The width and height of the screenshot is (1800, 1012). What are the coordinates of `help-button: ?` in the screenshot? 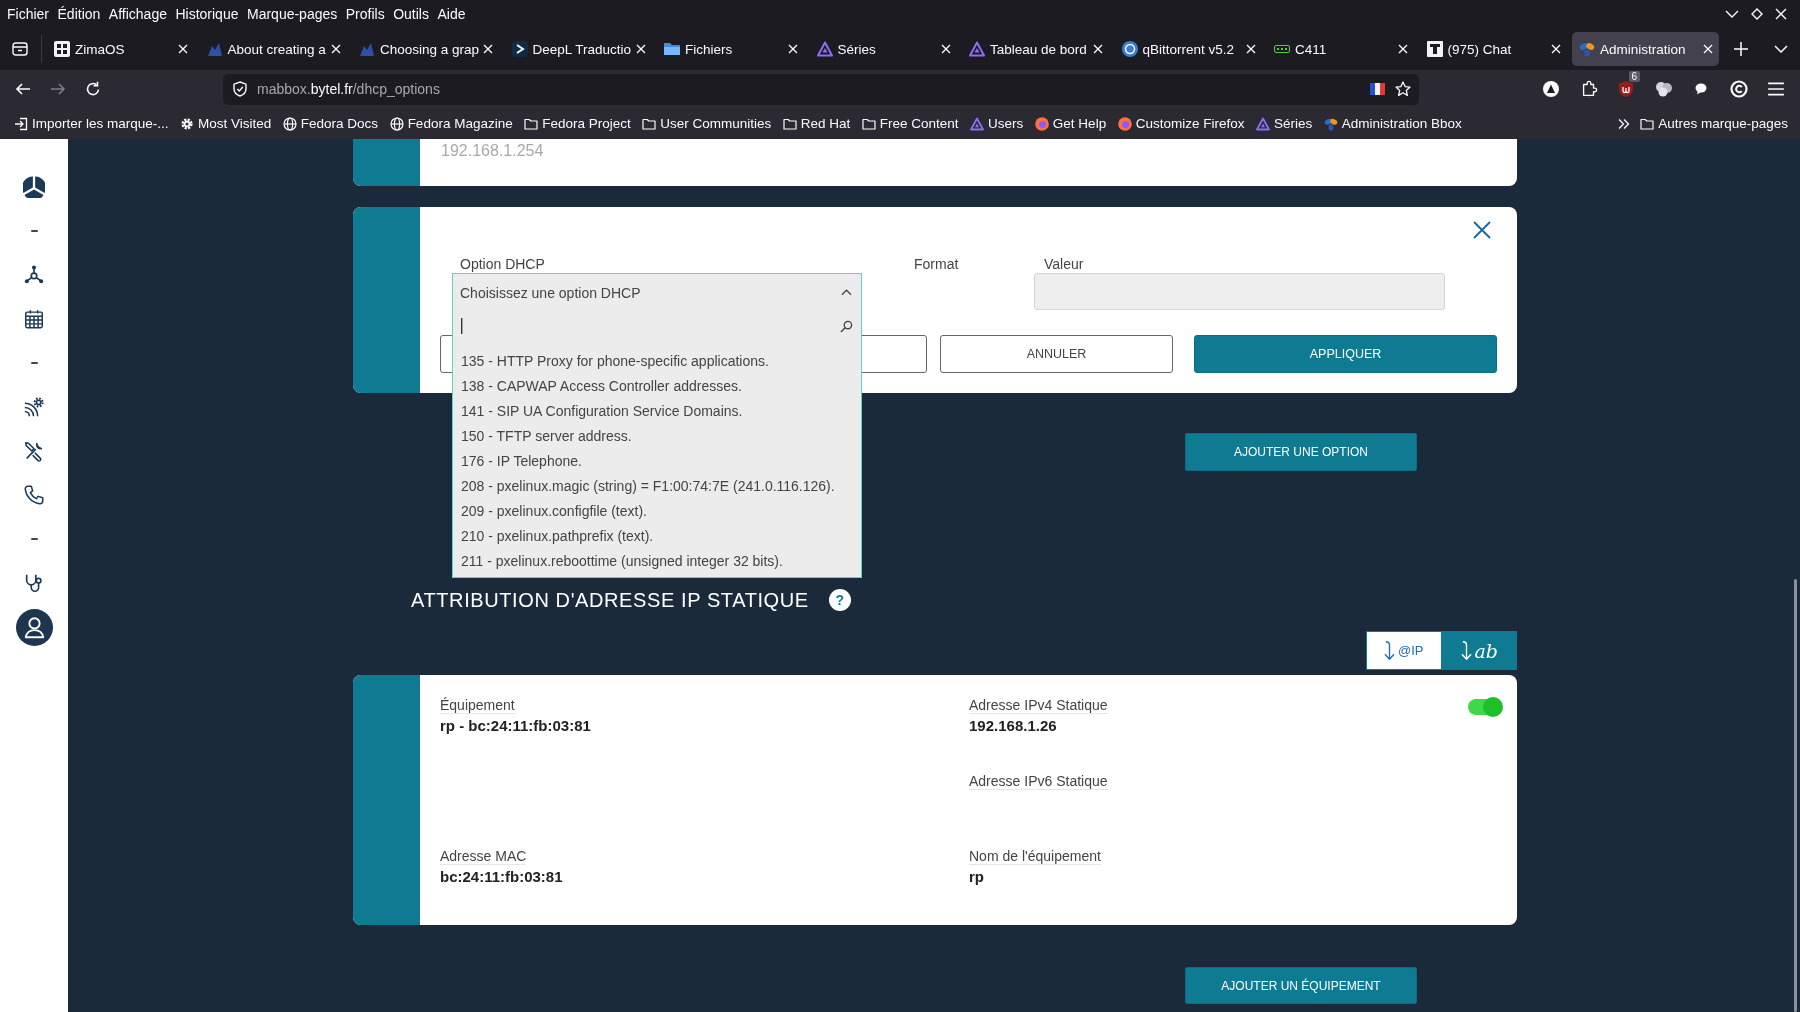 It's located at (839, 600).